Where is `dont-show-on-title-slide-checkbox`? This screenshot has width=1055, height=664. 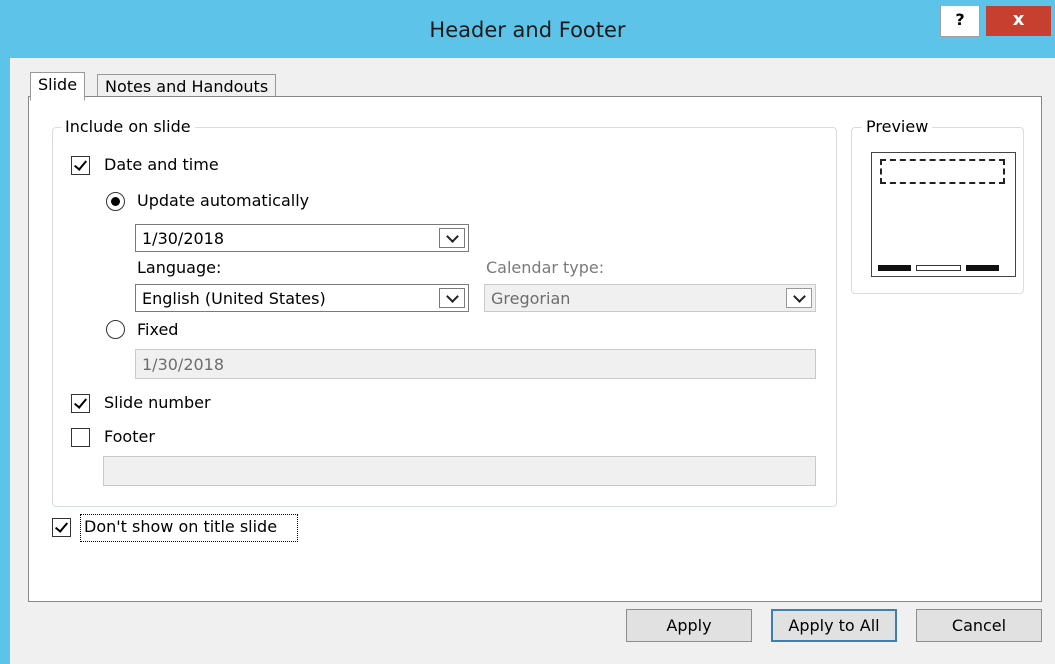
dont-show-on-title-slide-checkbox is located at coordinates (61, 527).